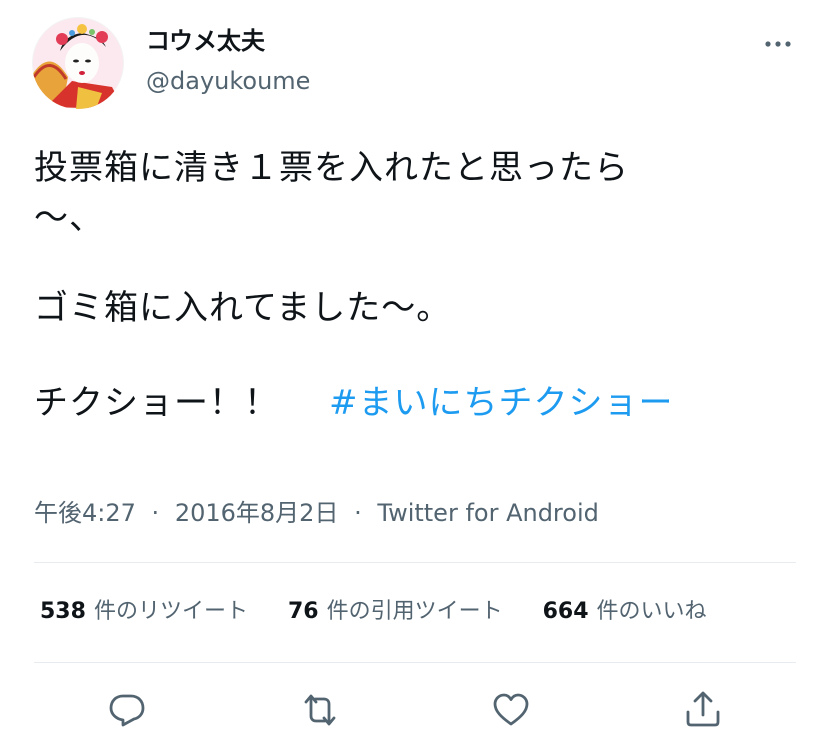 The height and width of the screenshot is (755, 828). I want to click on heart-icon, so click(511, 709).